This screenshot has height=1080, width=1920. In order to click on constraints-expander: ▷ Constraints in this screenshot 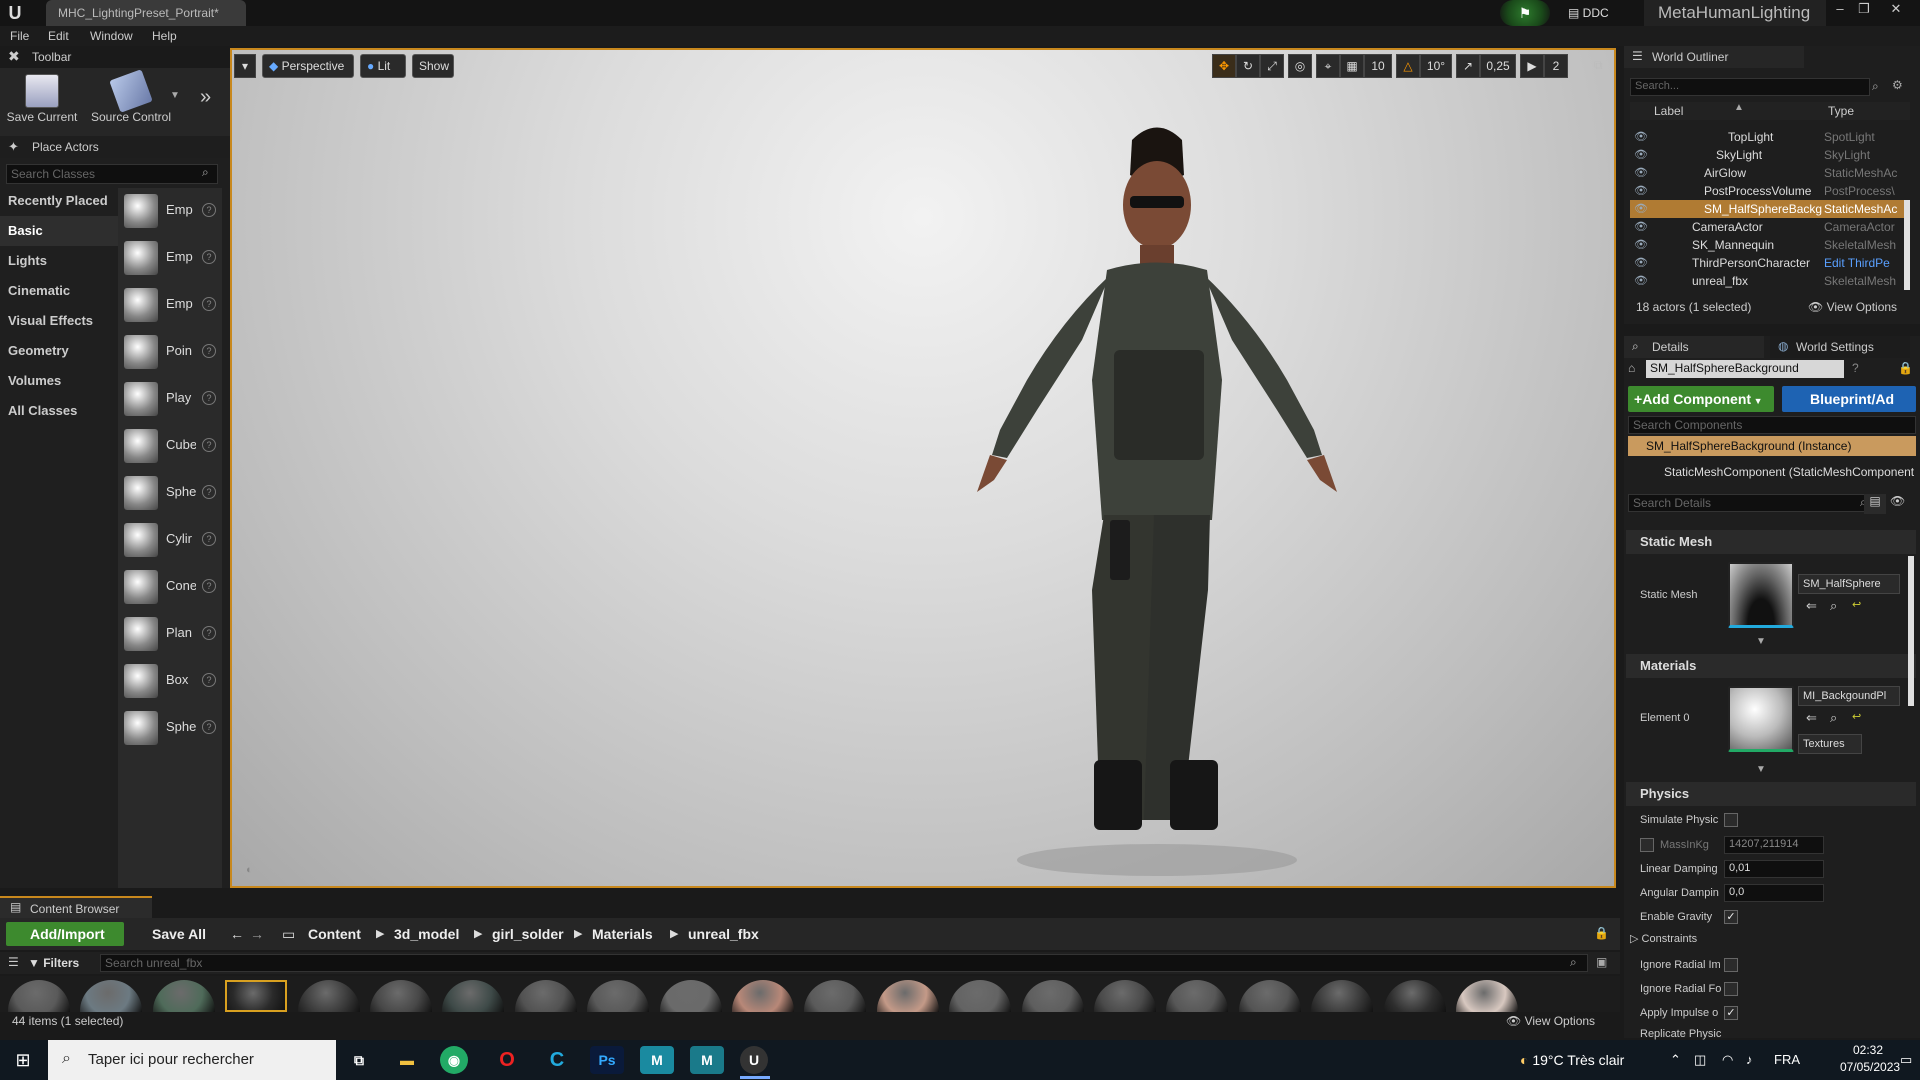, I will do `click(1695, 939)`.